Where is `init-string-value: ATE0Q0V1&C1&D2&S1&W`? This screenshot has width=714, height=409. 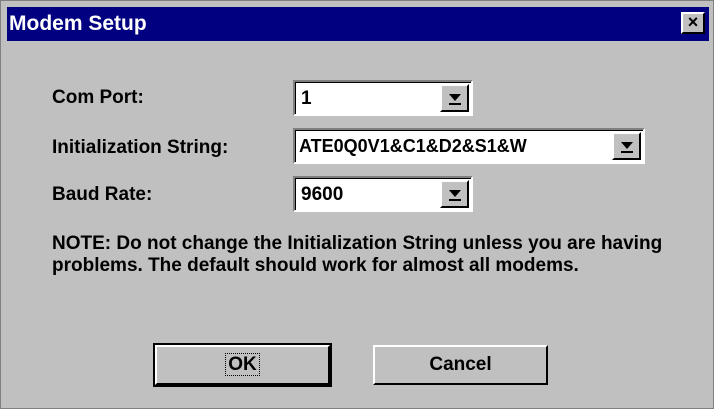
init-string-value: ATE0Q0V1&C1&D2&S1&W is located at coordinates (413, 146).